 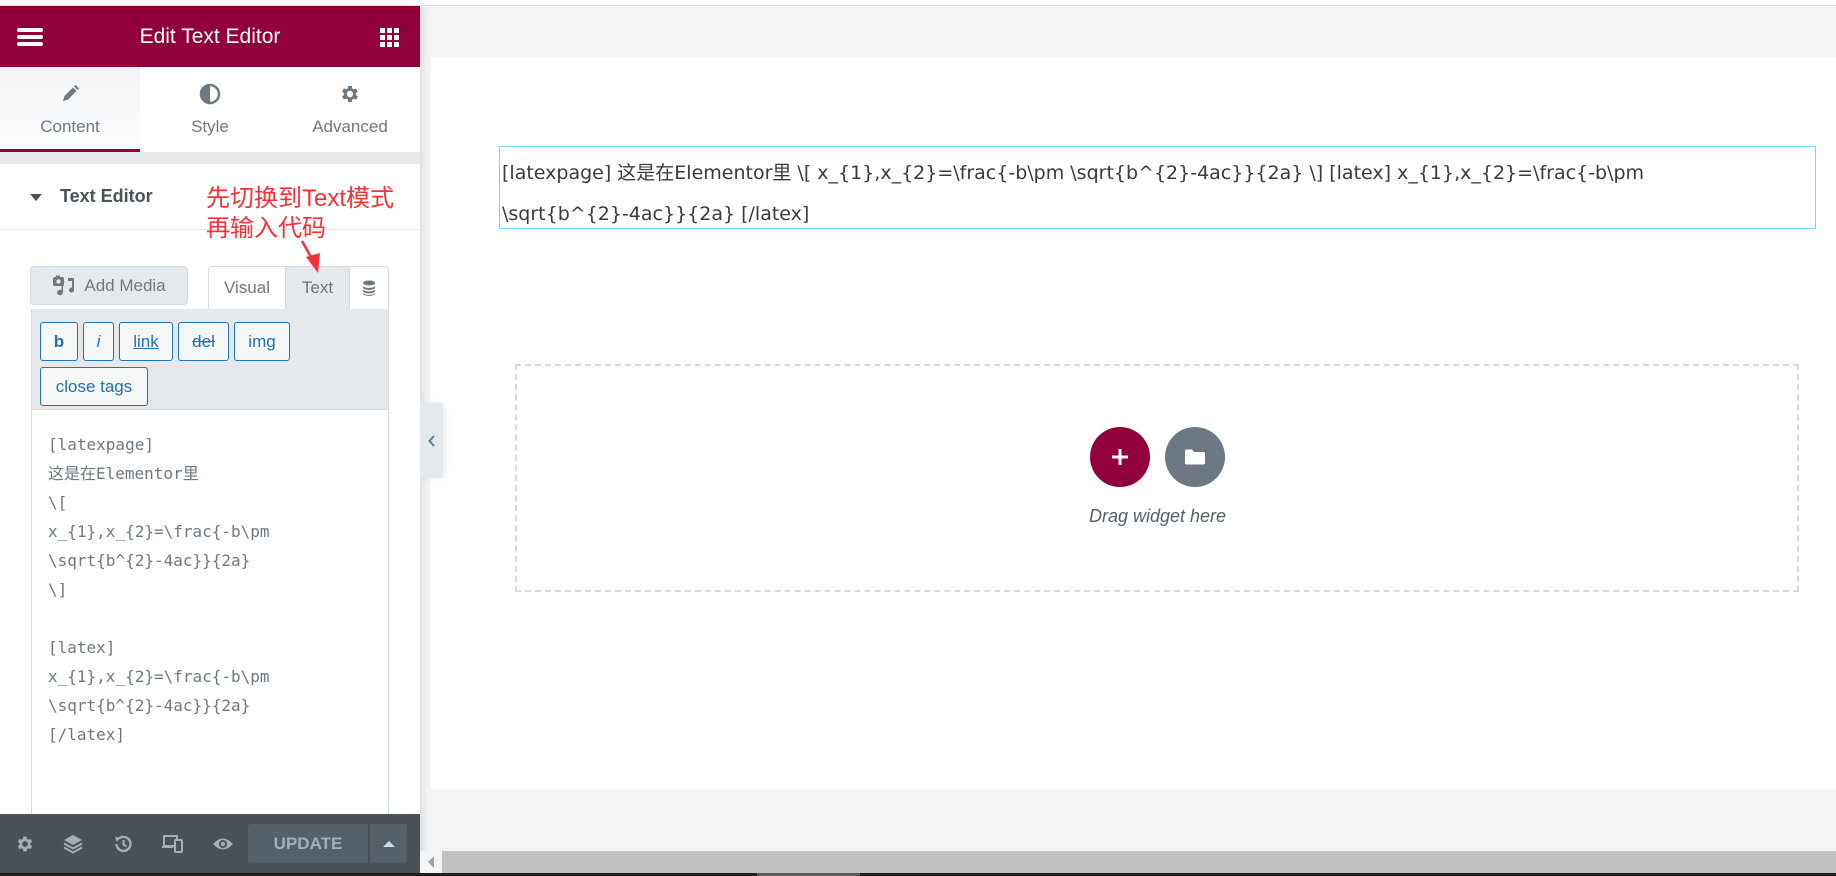 I want to click on tab-advanced-label: Advanced, so click(x=350, y=126).